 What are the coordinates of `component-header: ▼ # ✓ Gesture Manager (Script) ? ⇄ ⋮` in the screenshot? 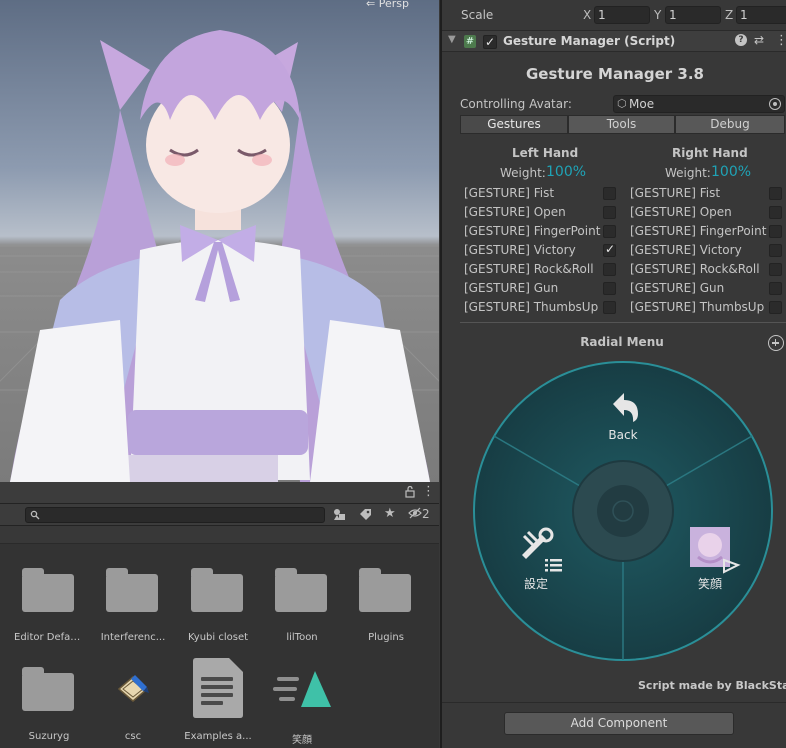 It's located at (614, 41).